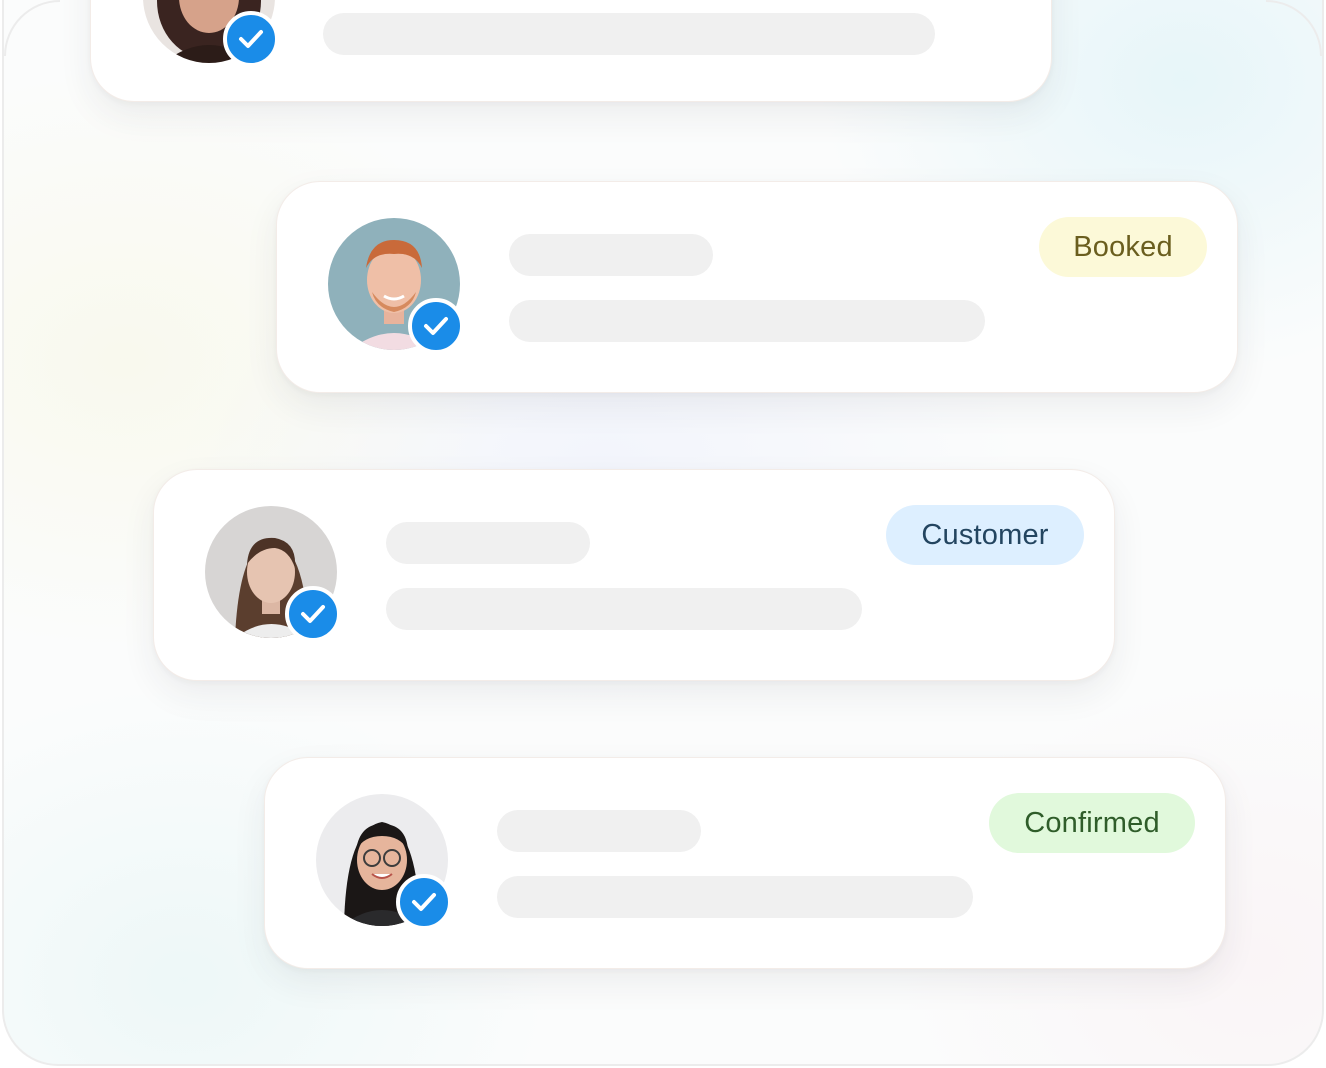  Describe the element at coordinates (1092, 823) in the screenshot. I see `status-badge: Confirmed` at that location.